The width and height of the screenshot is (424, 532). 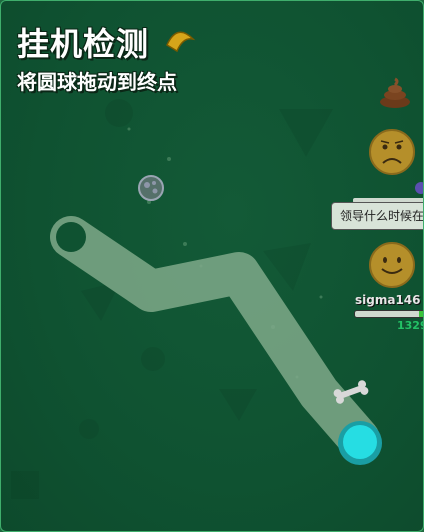 I want to click on chat-bubble: 领导什么时候在, so click(x=377, y=216).